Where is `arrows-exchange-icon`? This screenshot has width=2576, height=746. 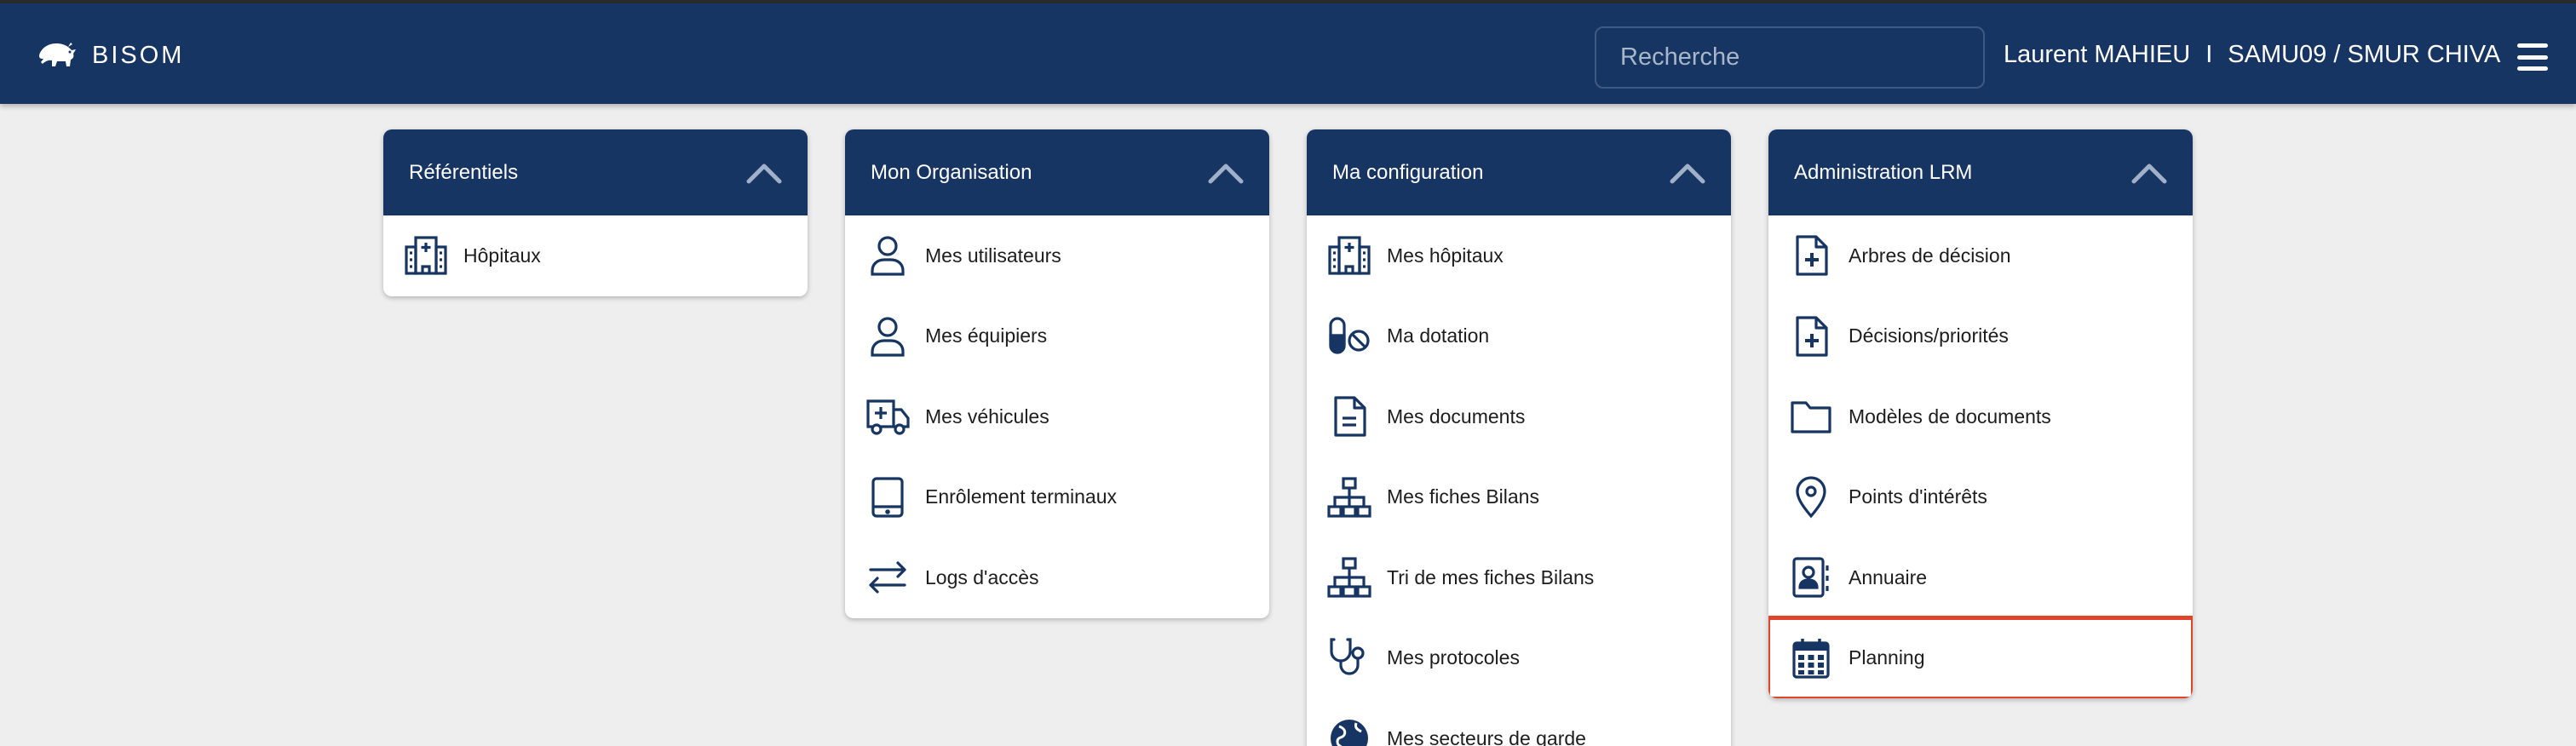 arrows-exchange-icon is located at coordinates (888, 577).